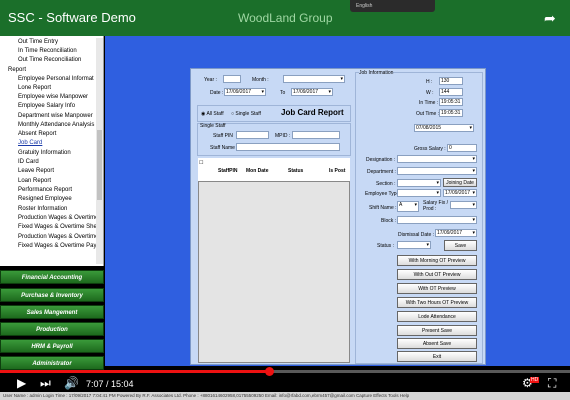  I want to click on tree-item: Out Time Reconciliation, so click(49, 60).